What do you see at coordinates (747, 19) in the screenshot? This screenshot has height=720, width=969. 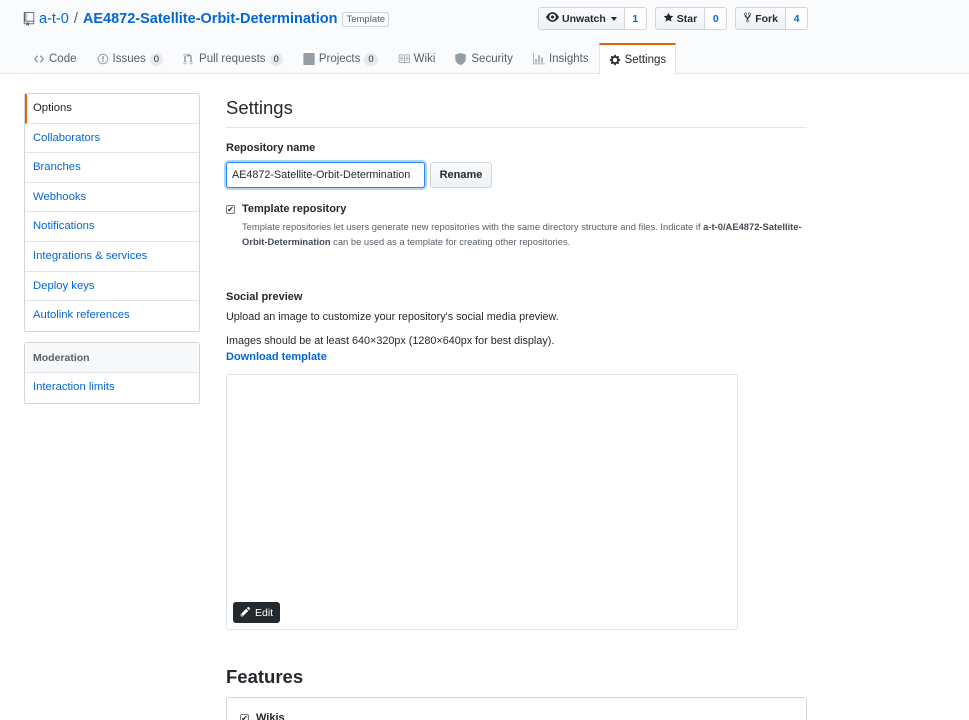 I see `fork-icon` at bounding box center [747, 19].